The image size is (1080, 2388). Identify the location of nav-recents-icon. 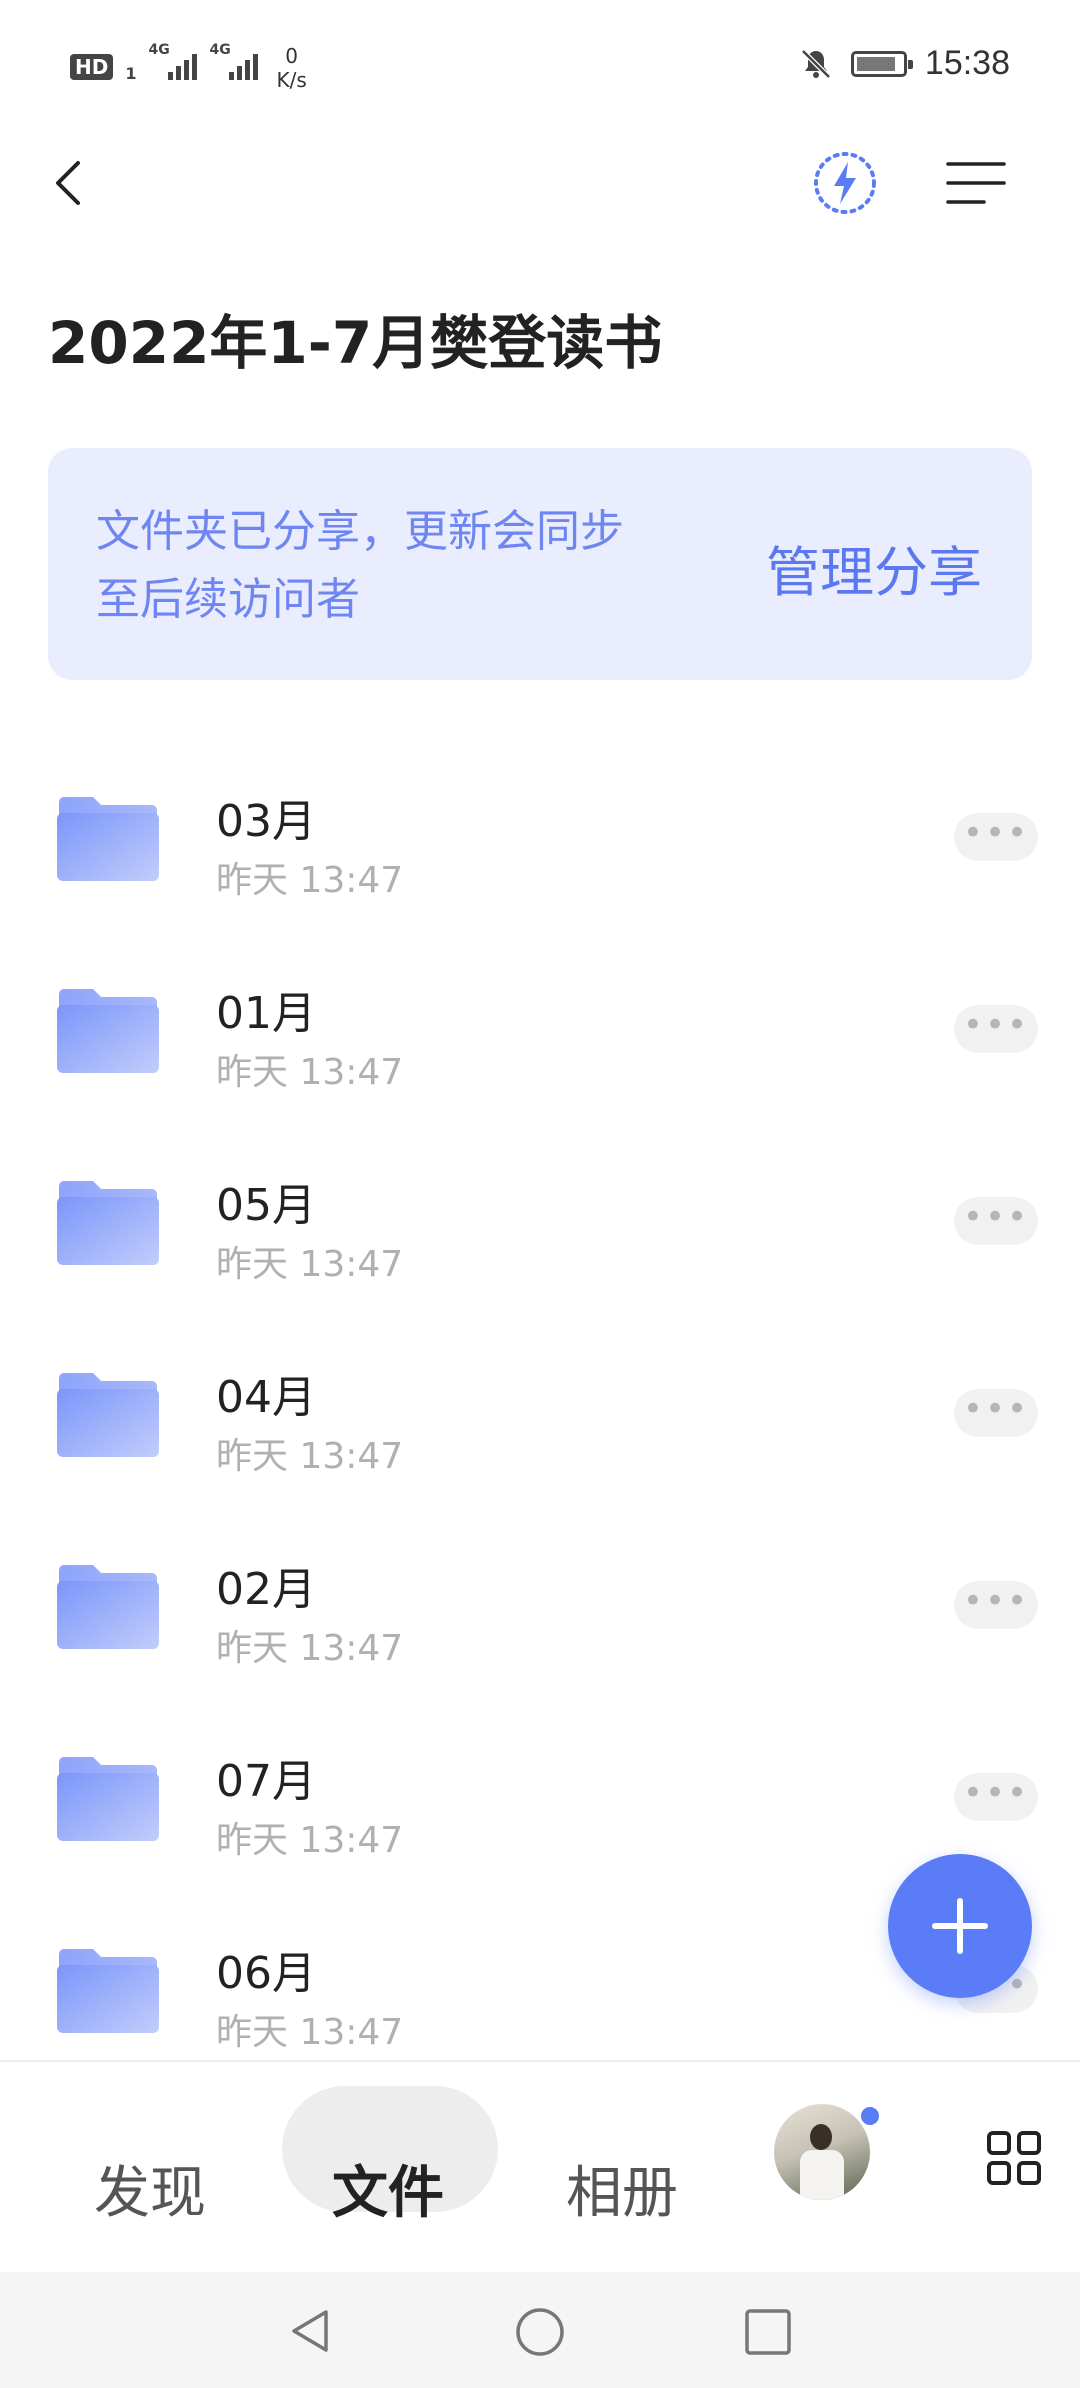
(768, 2332).